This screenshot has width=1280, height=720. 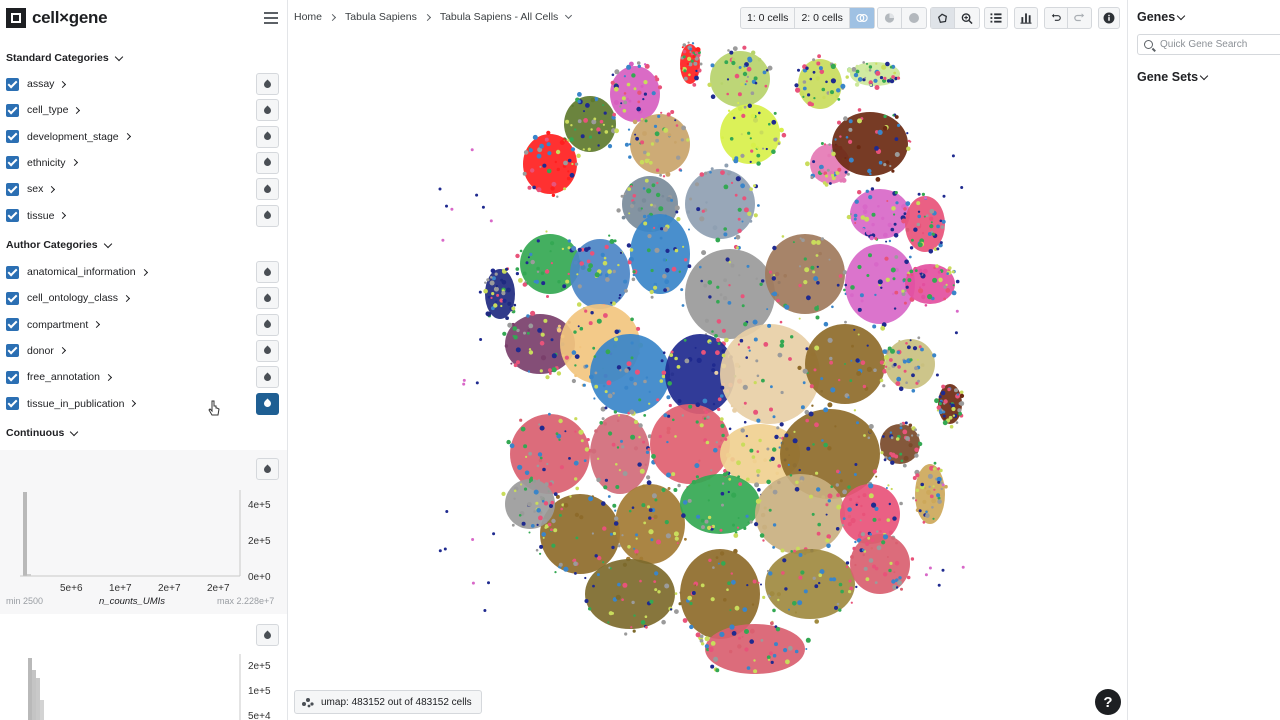 What do you see at coordinates (143, 189) in the screenshot?
I see `category-row-sex: sex` at bounding box center [143, 189].